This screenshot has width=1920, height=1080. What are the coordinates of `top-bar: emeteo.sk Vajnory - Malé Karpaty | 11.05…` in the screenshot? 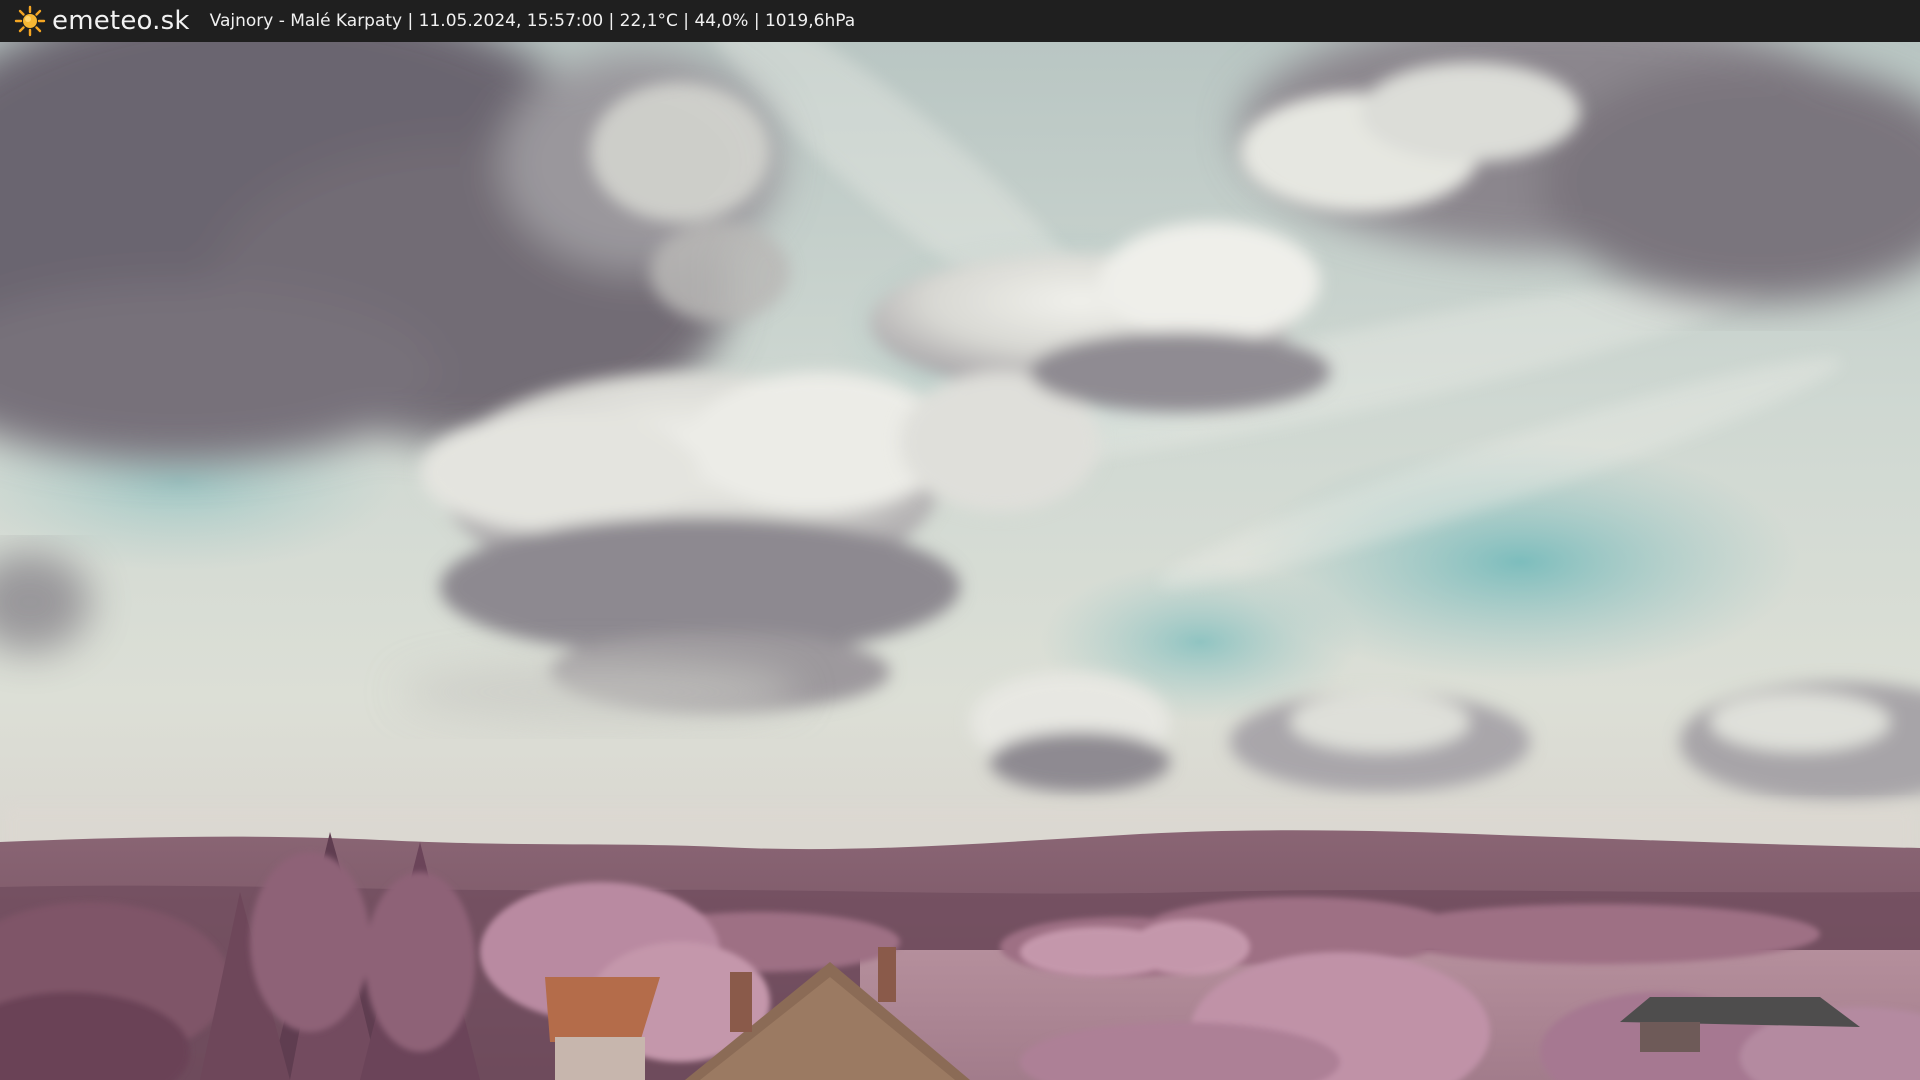 It's located at (960, 21).